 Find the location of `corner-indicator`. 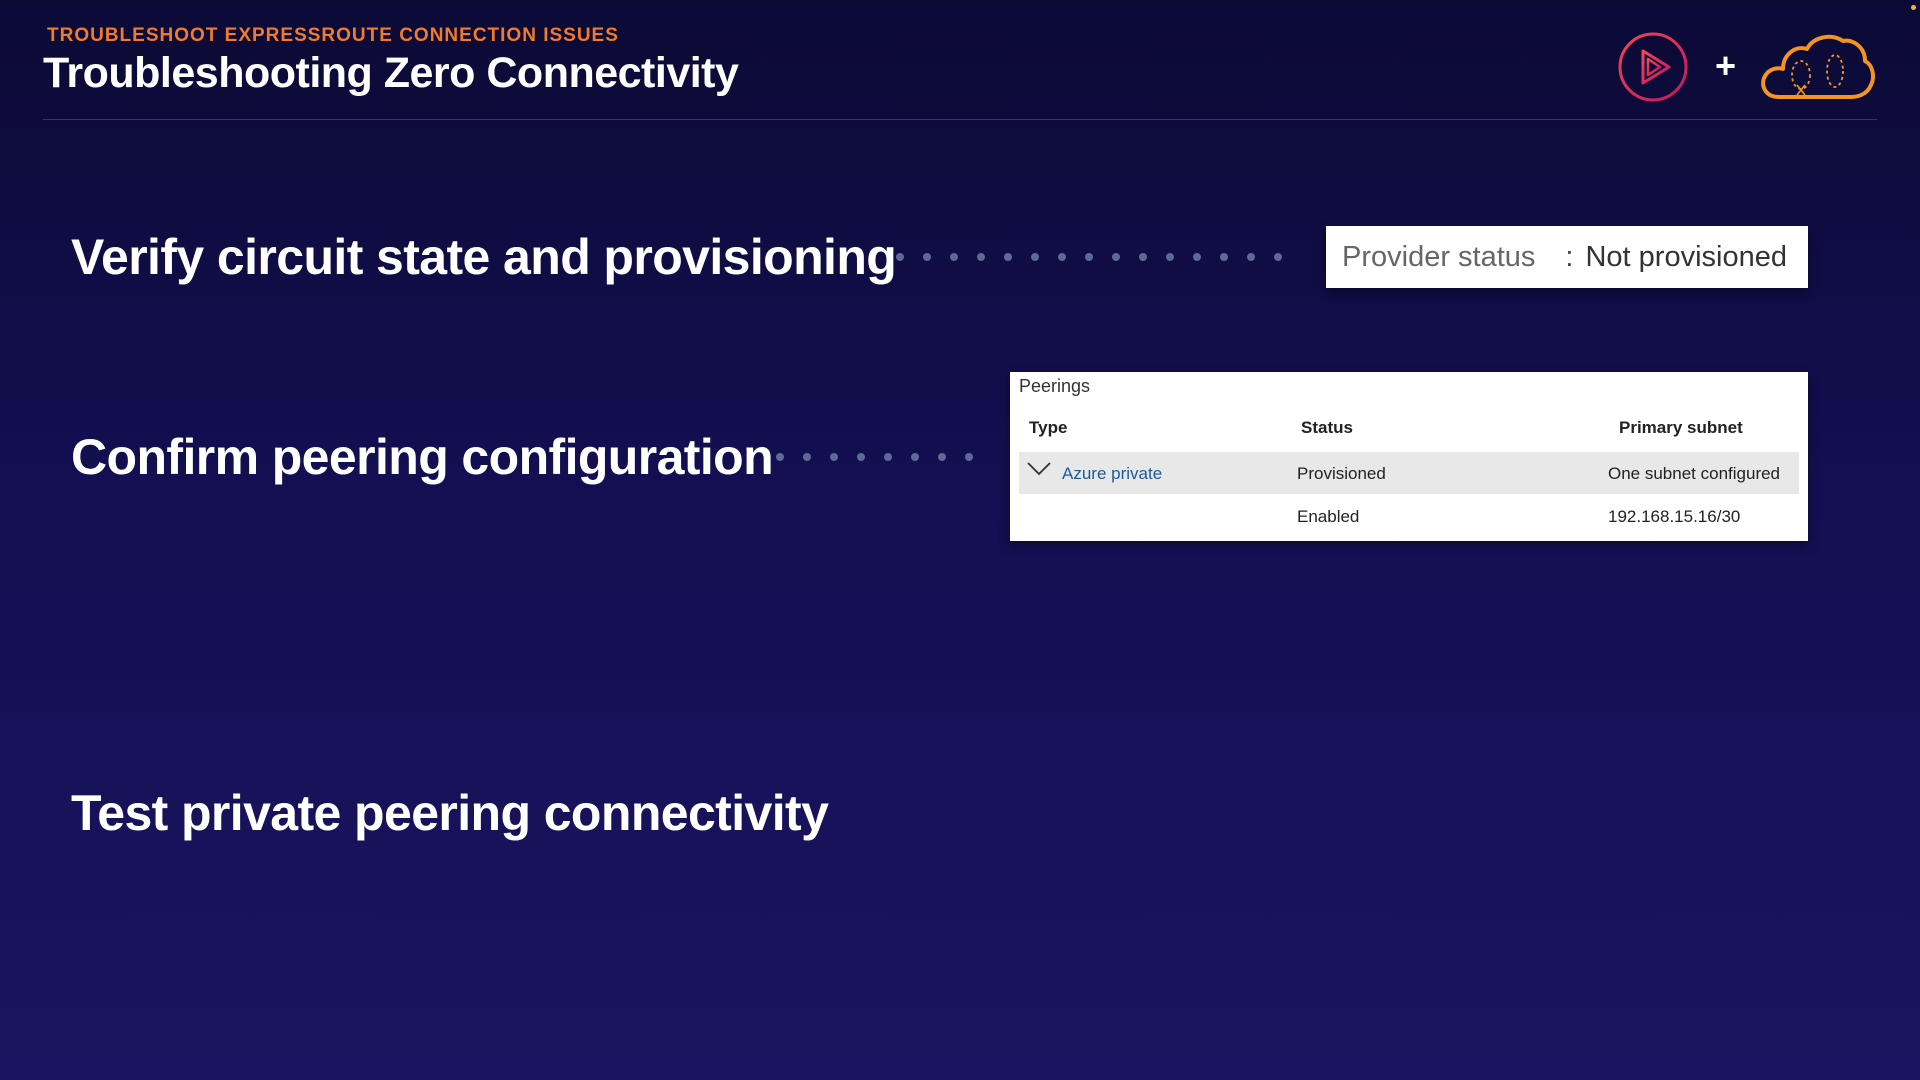

corner-indicator is located at coordinates (1913, 7).